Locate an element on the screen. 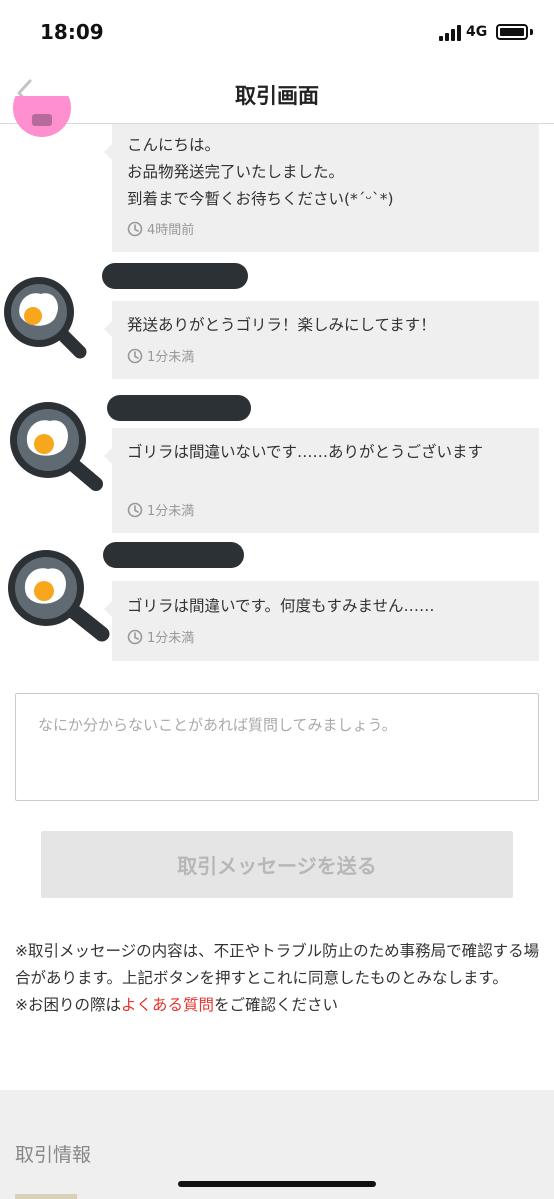  send-message-button: 取引メッセージを送る is located at coordinates (277, 864).